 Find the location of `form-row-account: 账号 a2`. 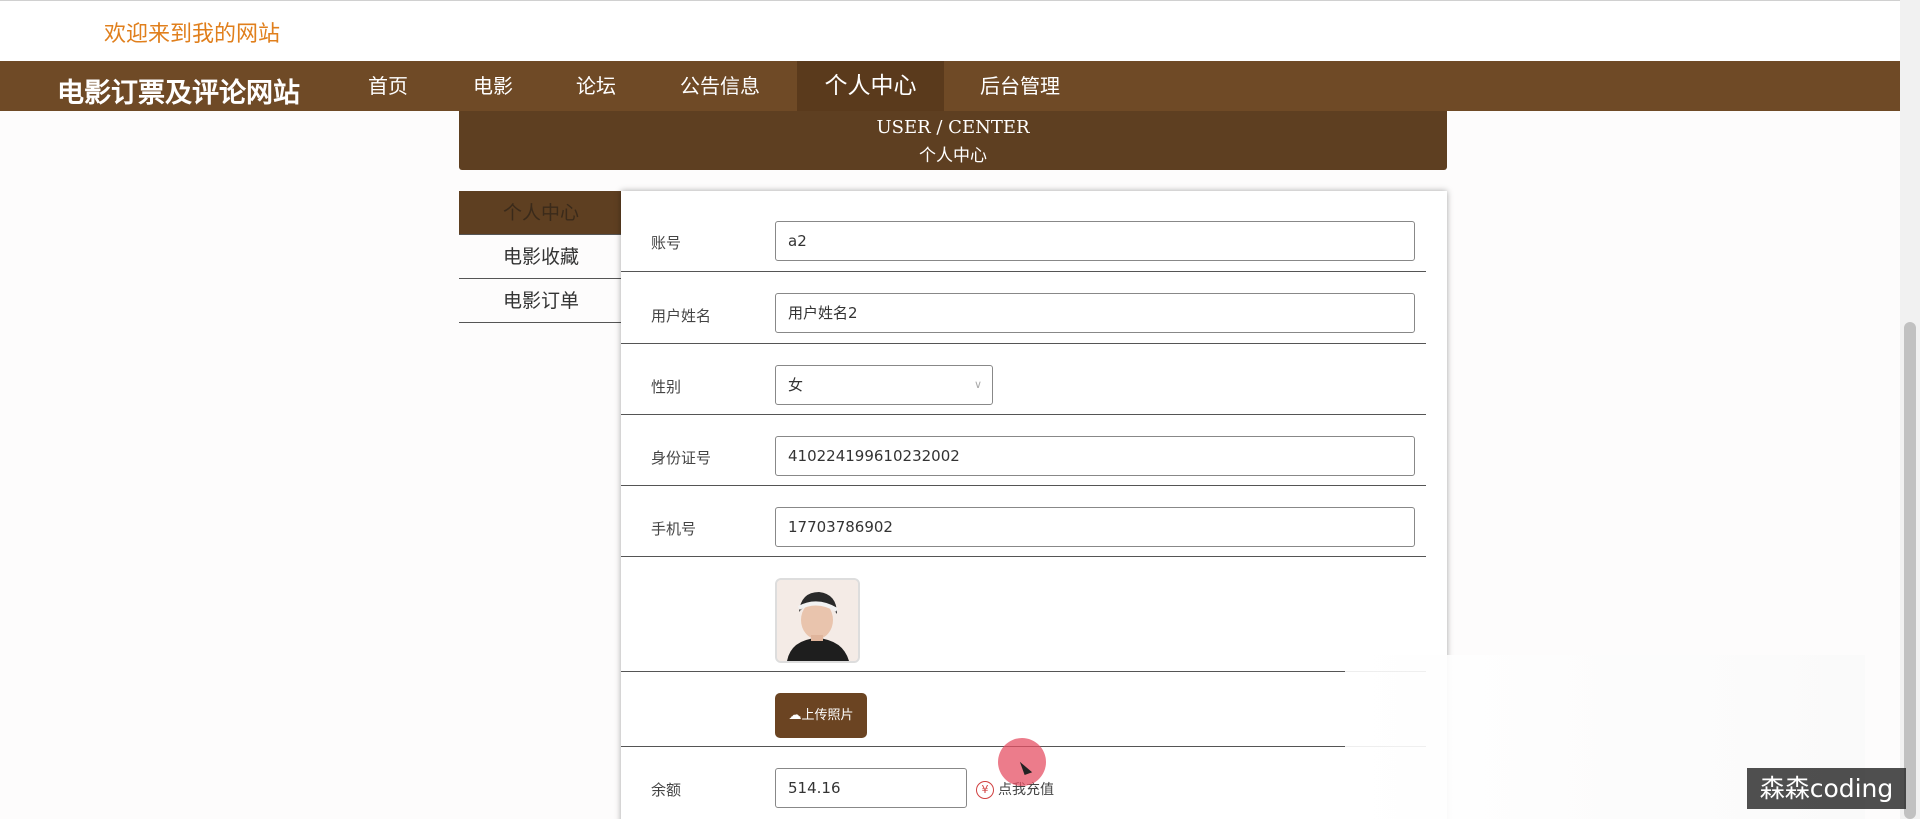

form-row-account: 账号 a2 is located at coordinates (1023, 231).